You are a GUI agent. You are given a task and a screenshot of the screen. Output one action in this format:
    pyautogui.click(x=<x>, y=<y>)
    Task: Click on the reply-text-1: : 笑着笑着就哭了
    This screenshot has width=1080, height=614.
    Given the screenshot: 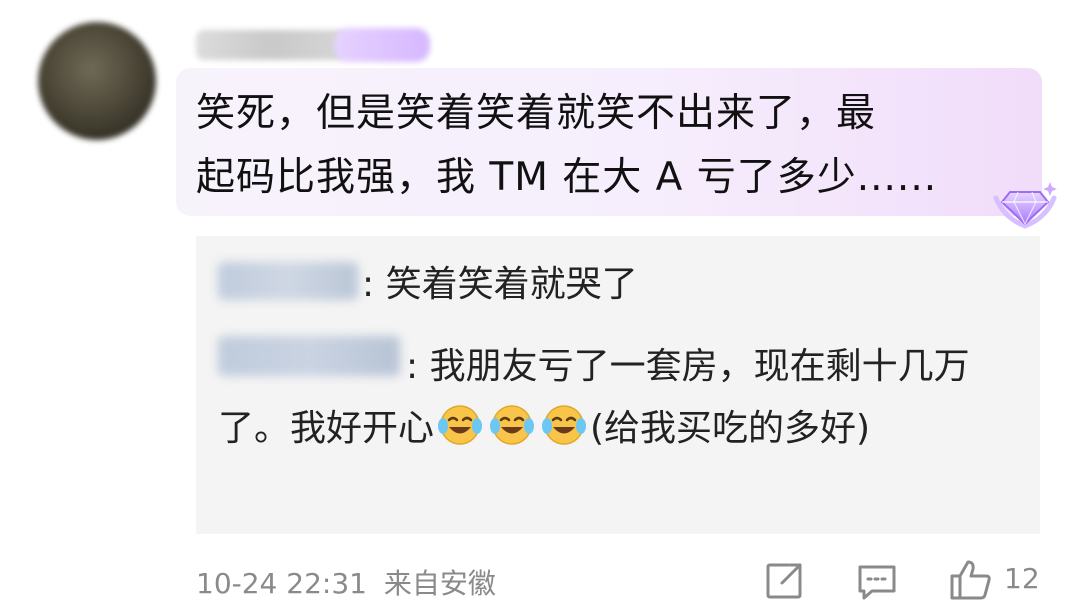 What is the action you would take?
    pyautogui.click(x=500, y=284)
    